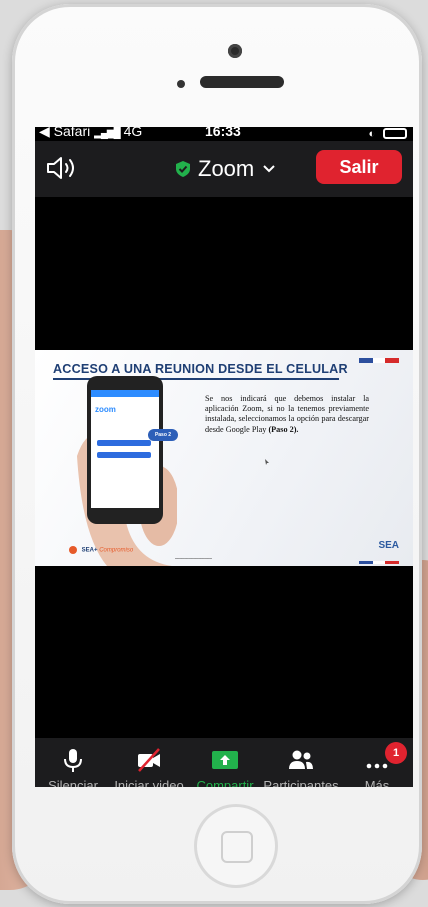  What do you see at coordinates (359, 167) in the screenshot?
I see `leave-meeting-button: Salir` at bounding box center [359, 167].